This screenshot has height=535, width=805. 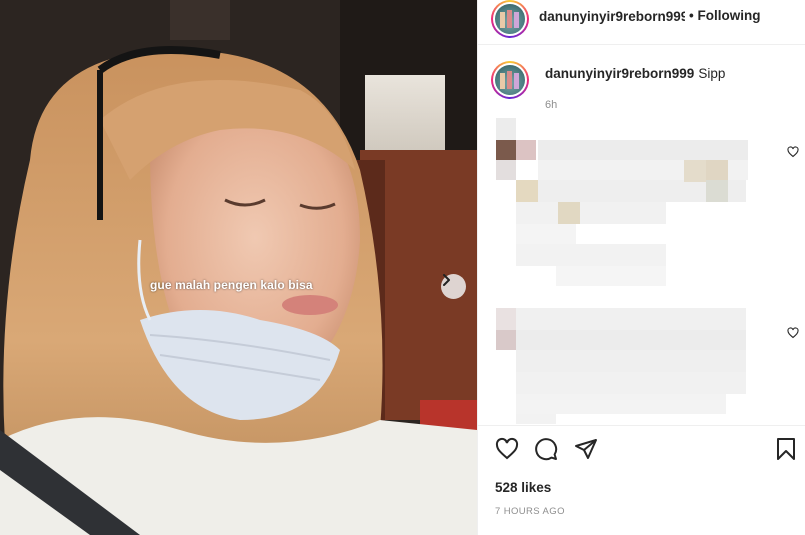 I want to click on caption-author-avatar, so click(x=510, y=80).